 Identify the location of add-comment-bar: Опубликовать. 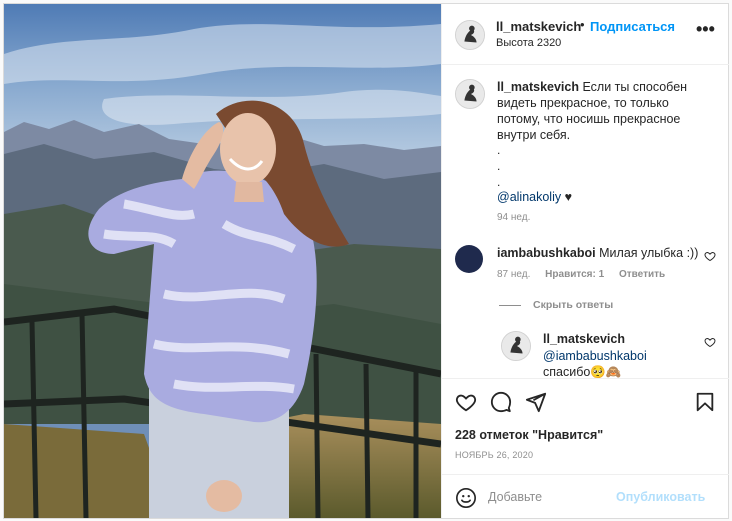
(585, 496).